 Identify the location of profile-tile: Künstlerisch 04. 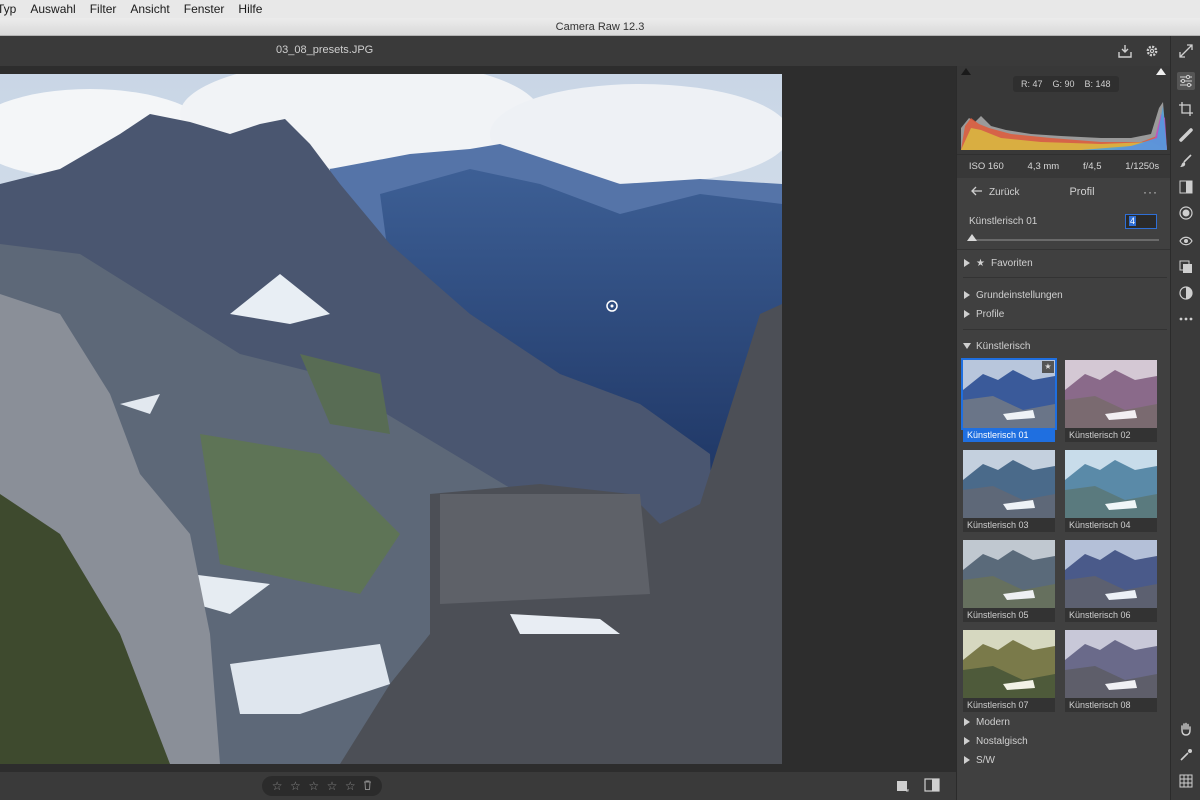
(1111, 491).